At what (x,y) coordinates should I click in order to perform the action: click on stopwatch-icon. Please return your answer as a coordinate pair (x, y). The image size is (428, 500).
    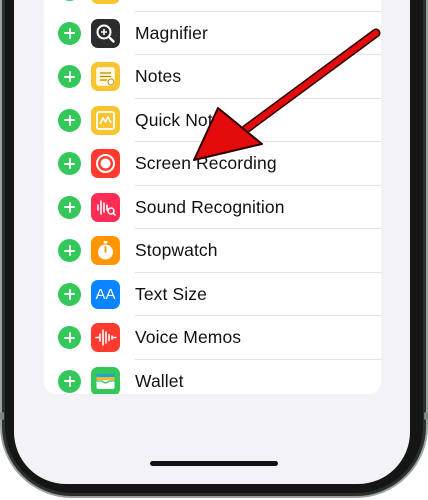
    Looking at the image, I should click on (105, 251).